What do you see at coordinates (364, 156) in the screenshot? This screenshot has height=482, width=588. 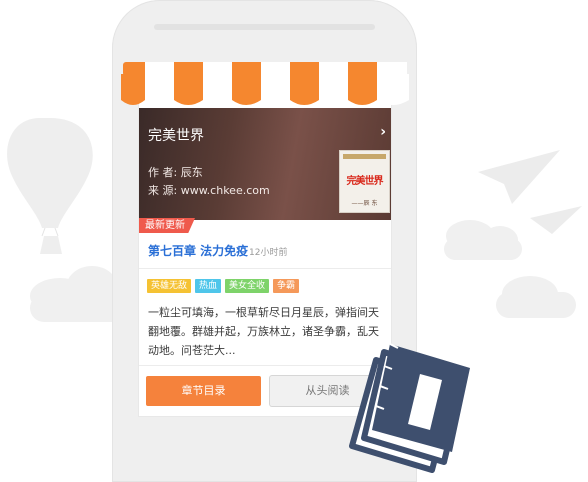 I see `cover-publisher-strip` at bounding box center [364, 156].